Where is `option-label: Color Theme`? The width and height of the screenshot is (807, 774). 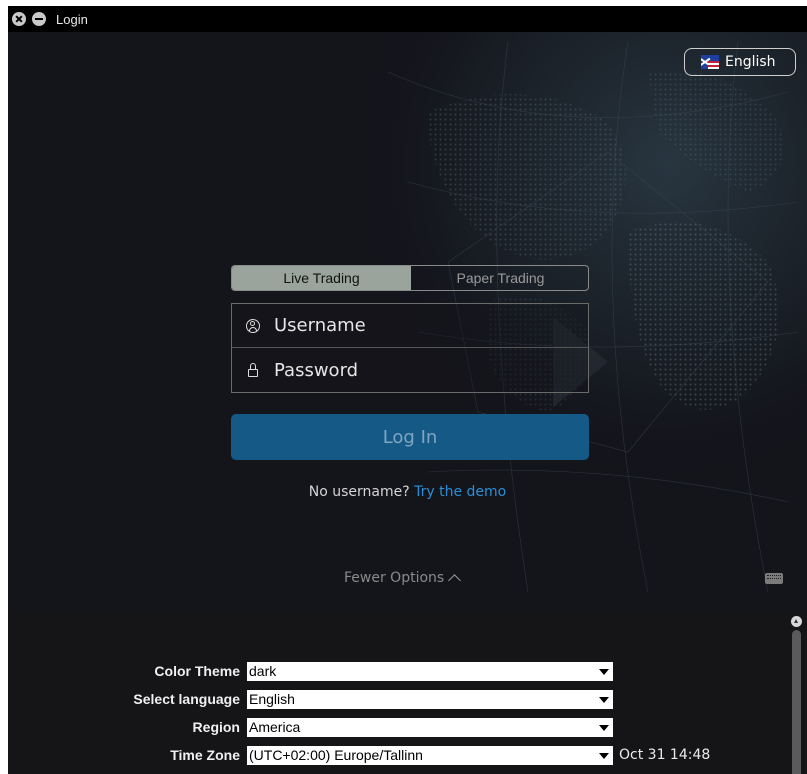 option-label: Color Theme is located at coordinates (197, 671).